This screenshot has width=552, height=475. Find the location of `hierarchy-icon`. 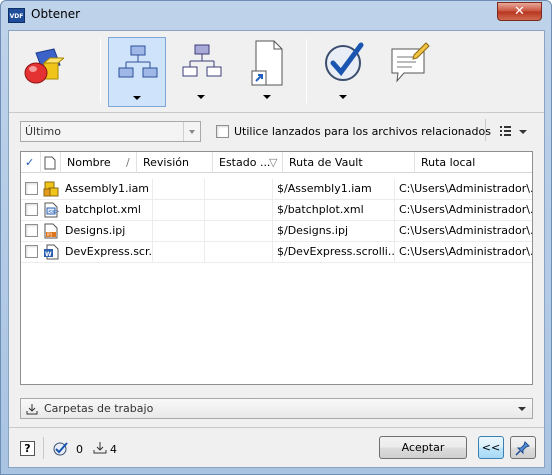

hierarchy-icon is located at coordinates (138, 61).